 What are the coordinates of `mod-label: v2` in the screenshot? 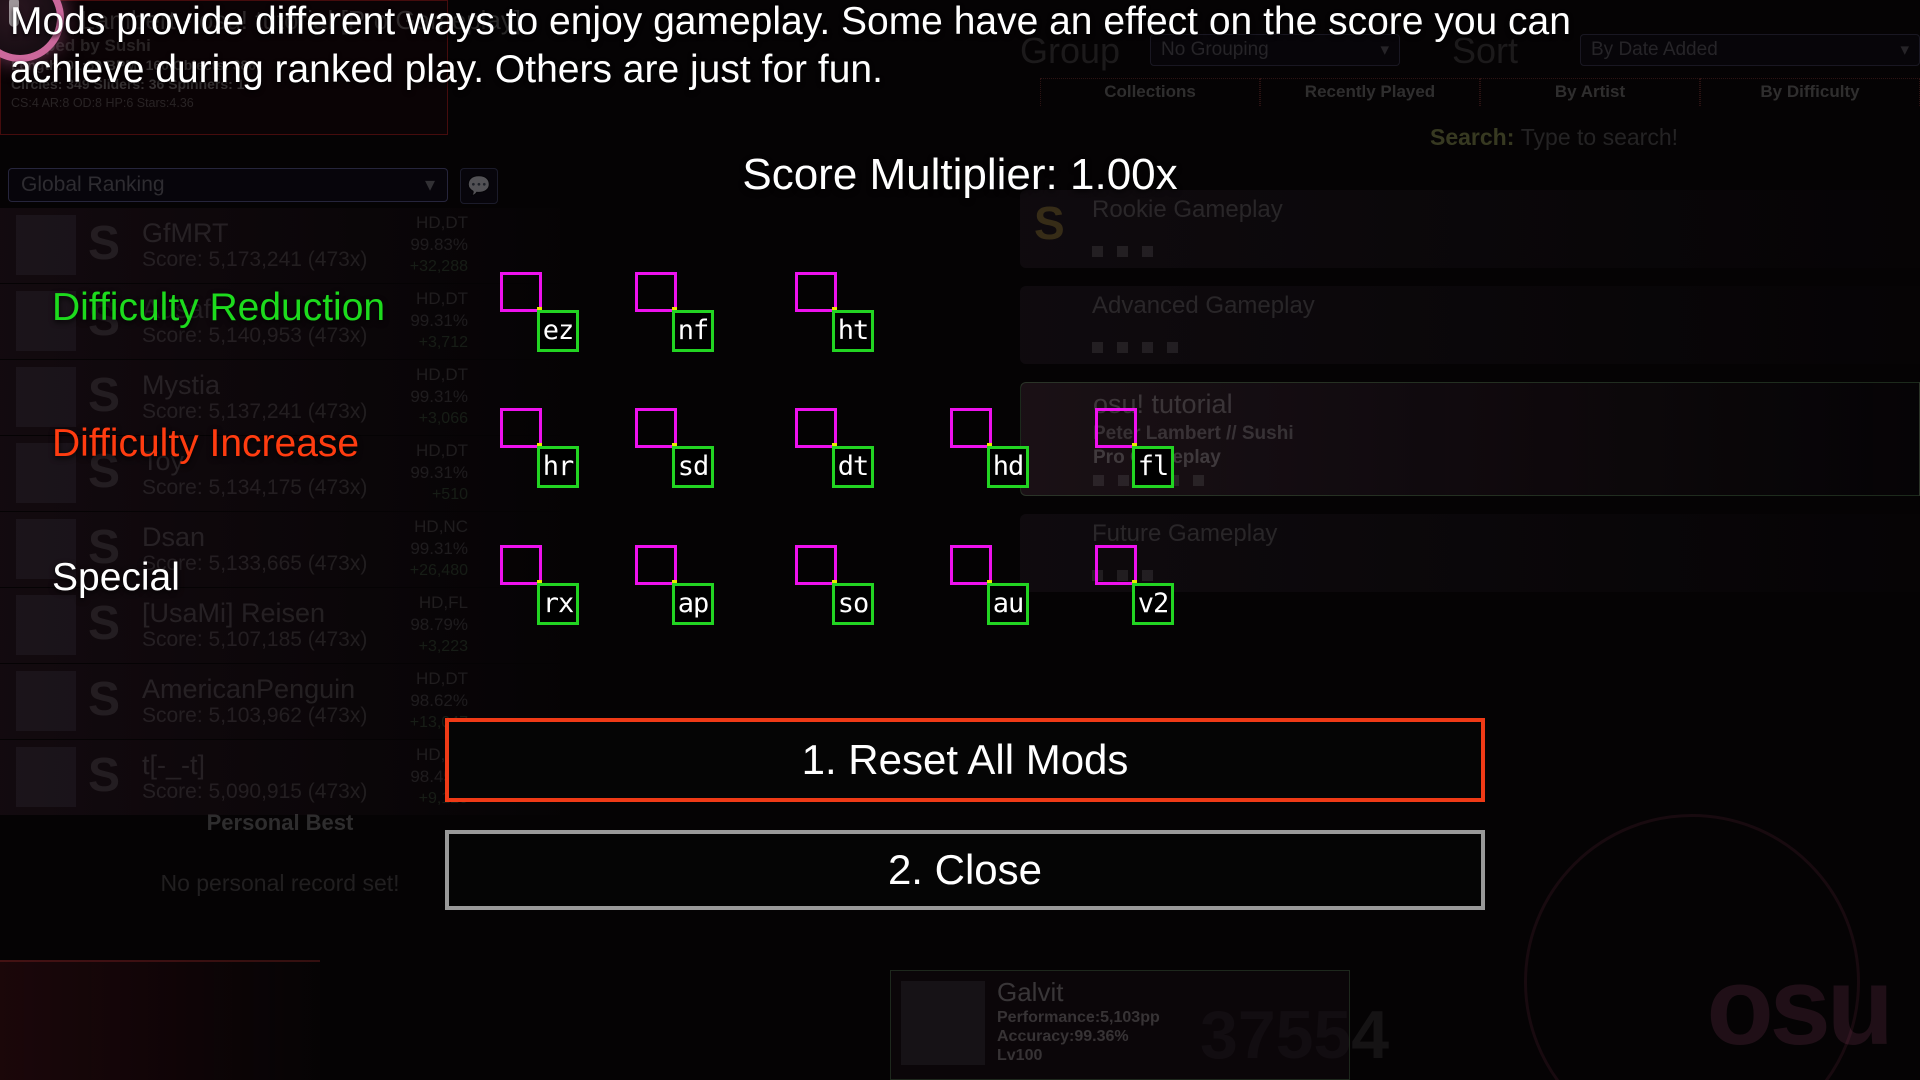 It's located at (1153, 604).